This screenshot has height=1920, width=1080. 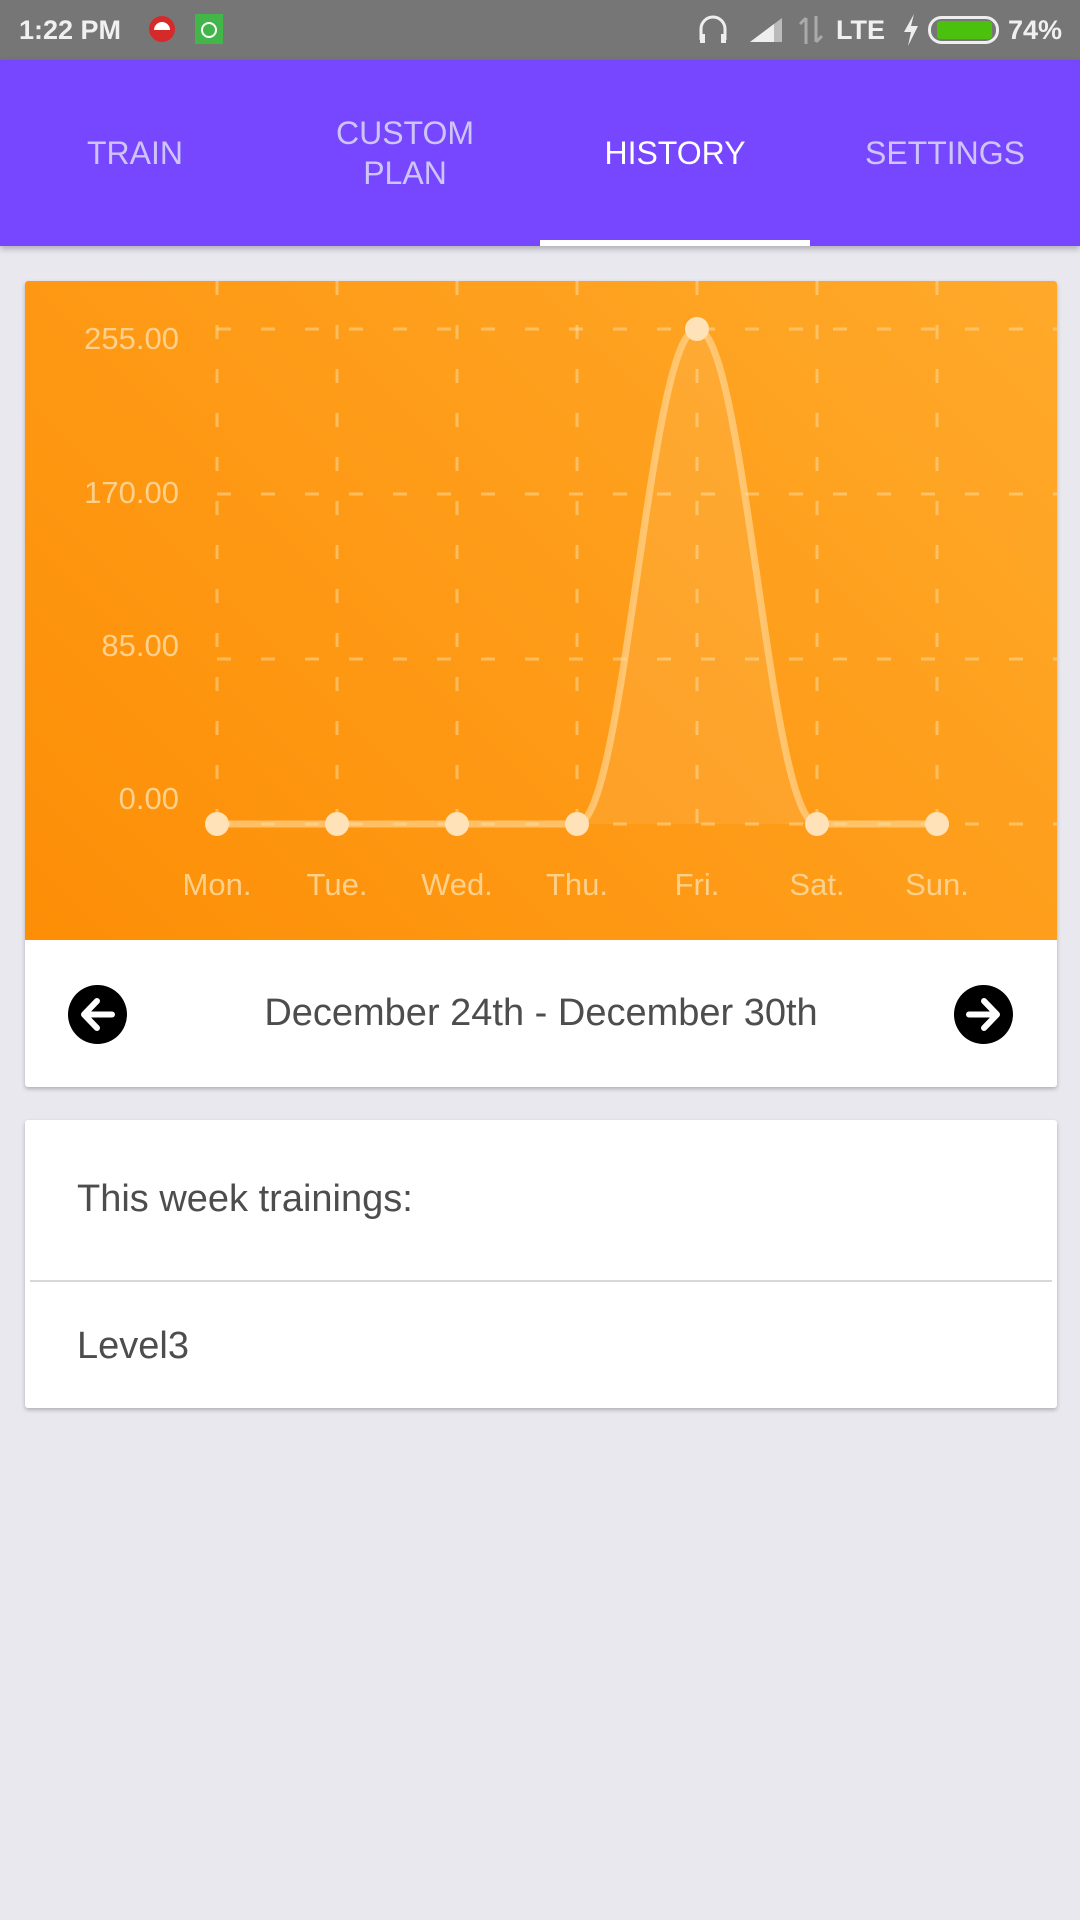 What do you see at coordinates (697, 884) in the screenshot?
I see `x-tick-label: Fri.` at bounding box center [697, 884].